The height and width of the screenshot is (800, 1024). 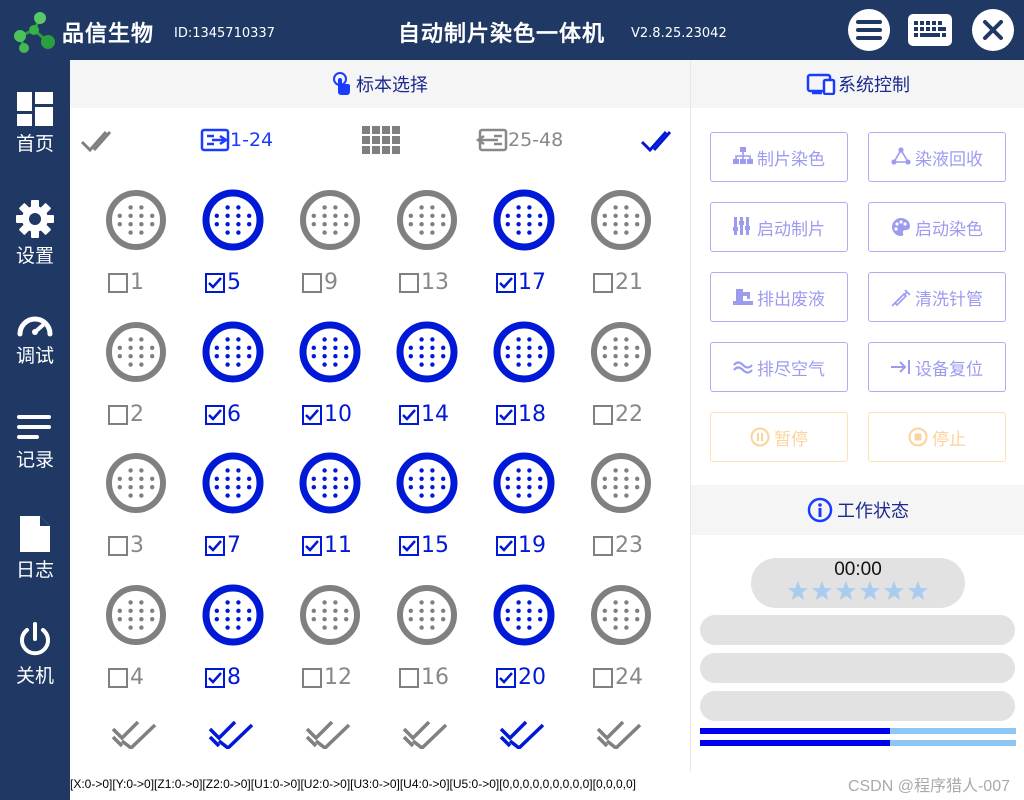 What do you see at coordinates (233, 643) in the screenshot?
I see `slide-position: 8` at bounding box center [233, 643].